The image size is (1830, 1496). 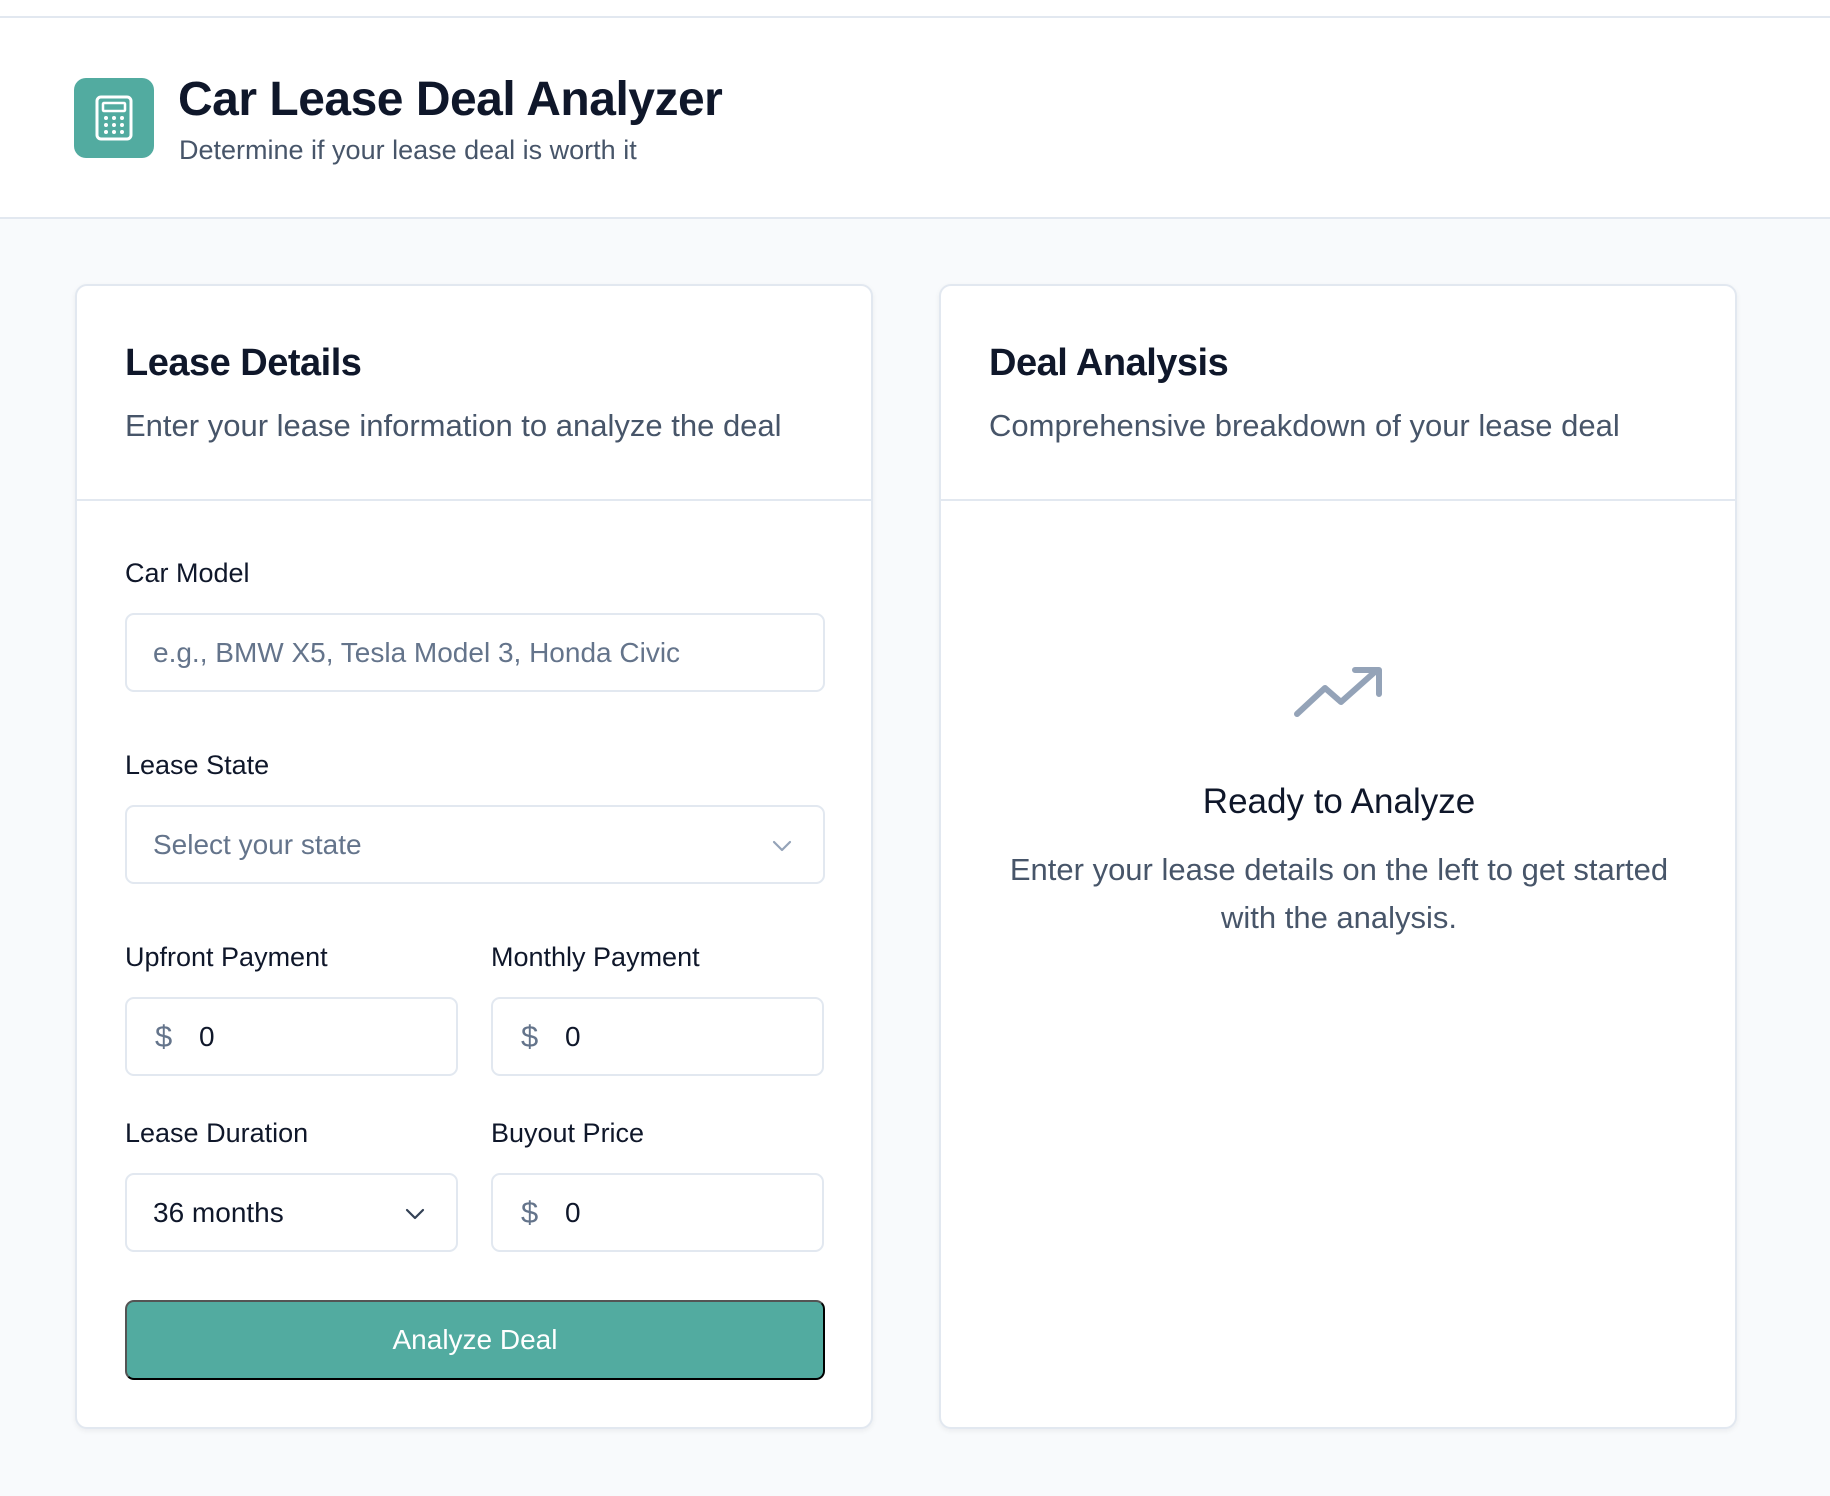 I want to click on app-subtitle: Determine if your lease deal is worth it, so click(x=408, y=150).